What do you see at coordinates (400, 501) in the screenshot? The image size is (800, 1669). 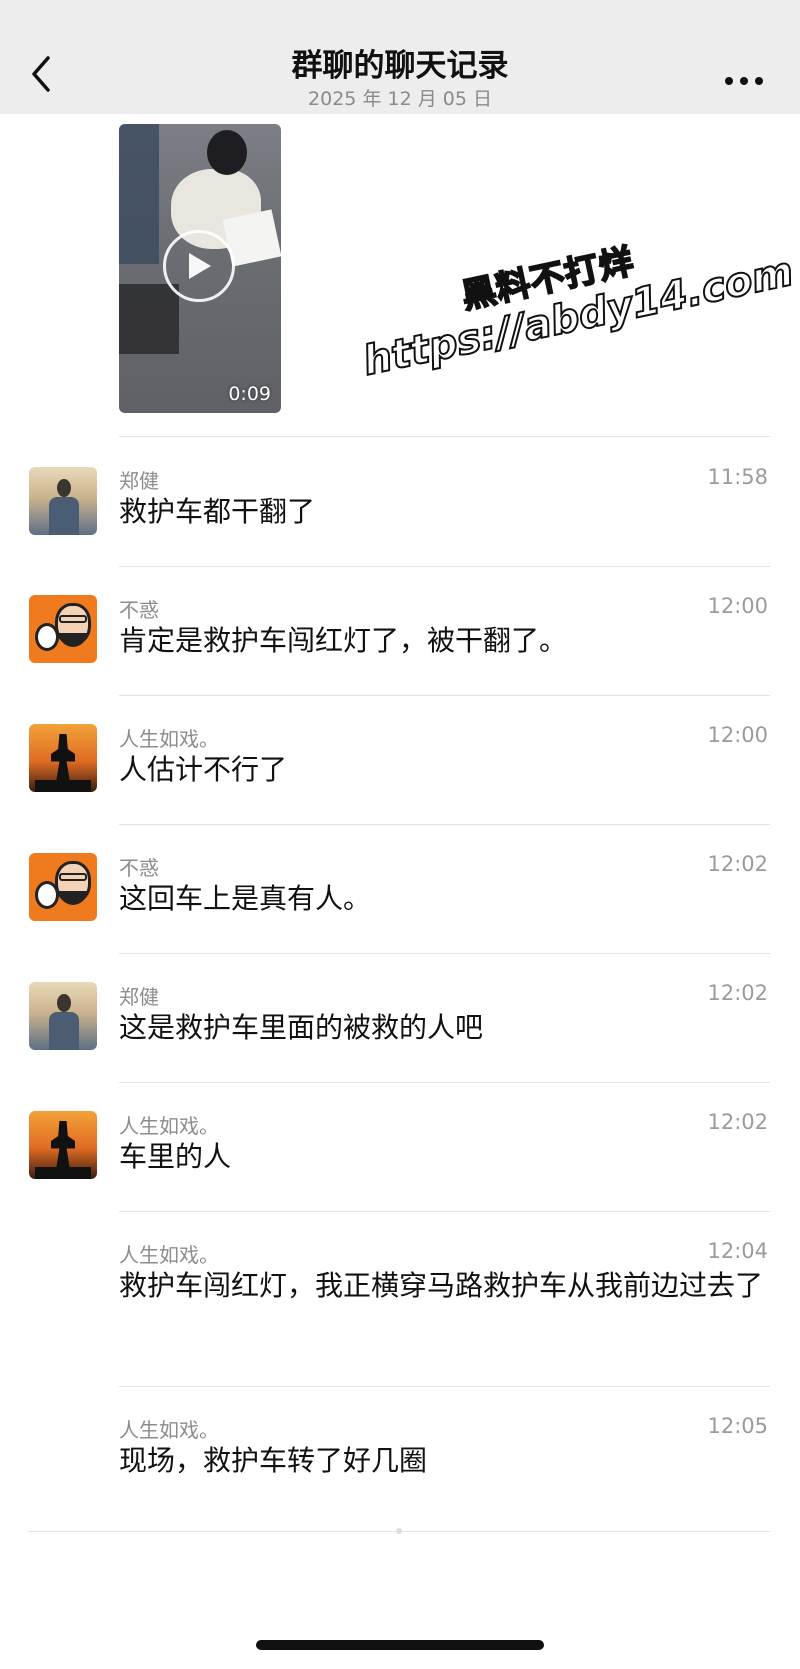 I see `message-row: 郑健 11:58 救护车都干翻了` at bounding box center [400, 501].